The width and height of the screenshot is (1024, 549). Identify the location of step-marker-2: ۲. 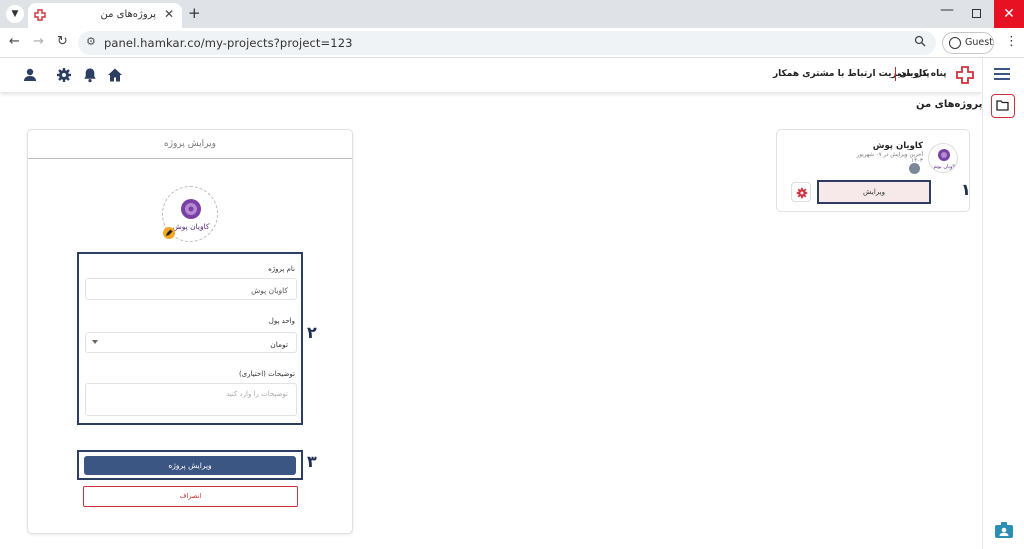
(312, 332).